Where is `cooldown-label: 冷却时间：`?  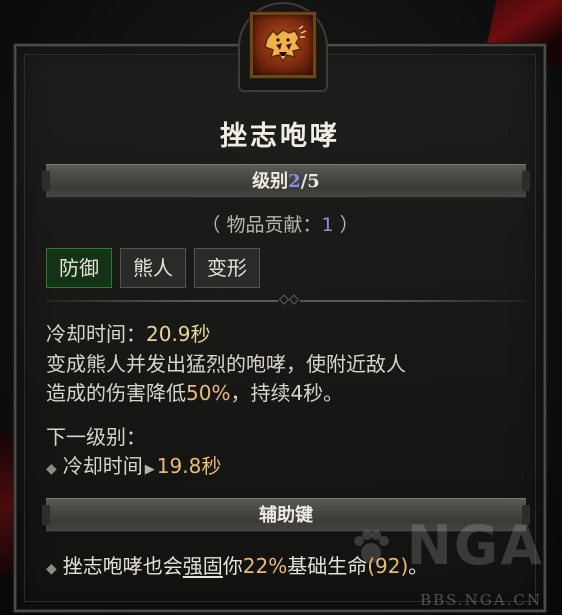
cooldown-label: 冷却时间： is located at coordinates (96, 334).